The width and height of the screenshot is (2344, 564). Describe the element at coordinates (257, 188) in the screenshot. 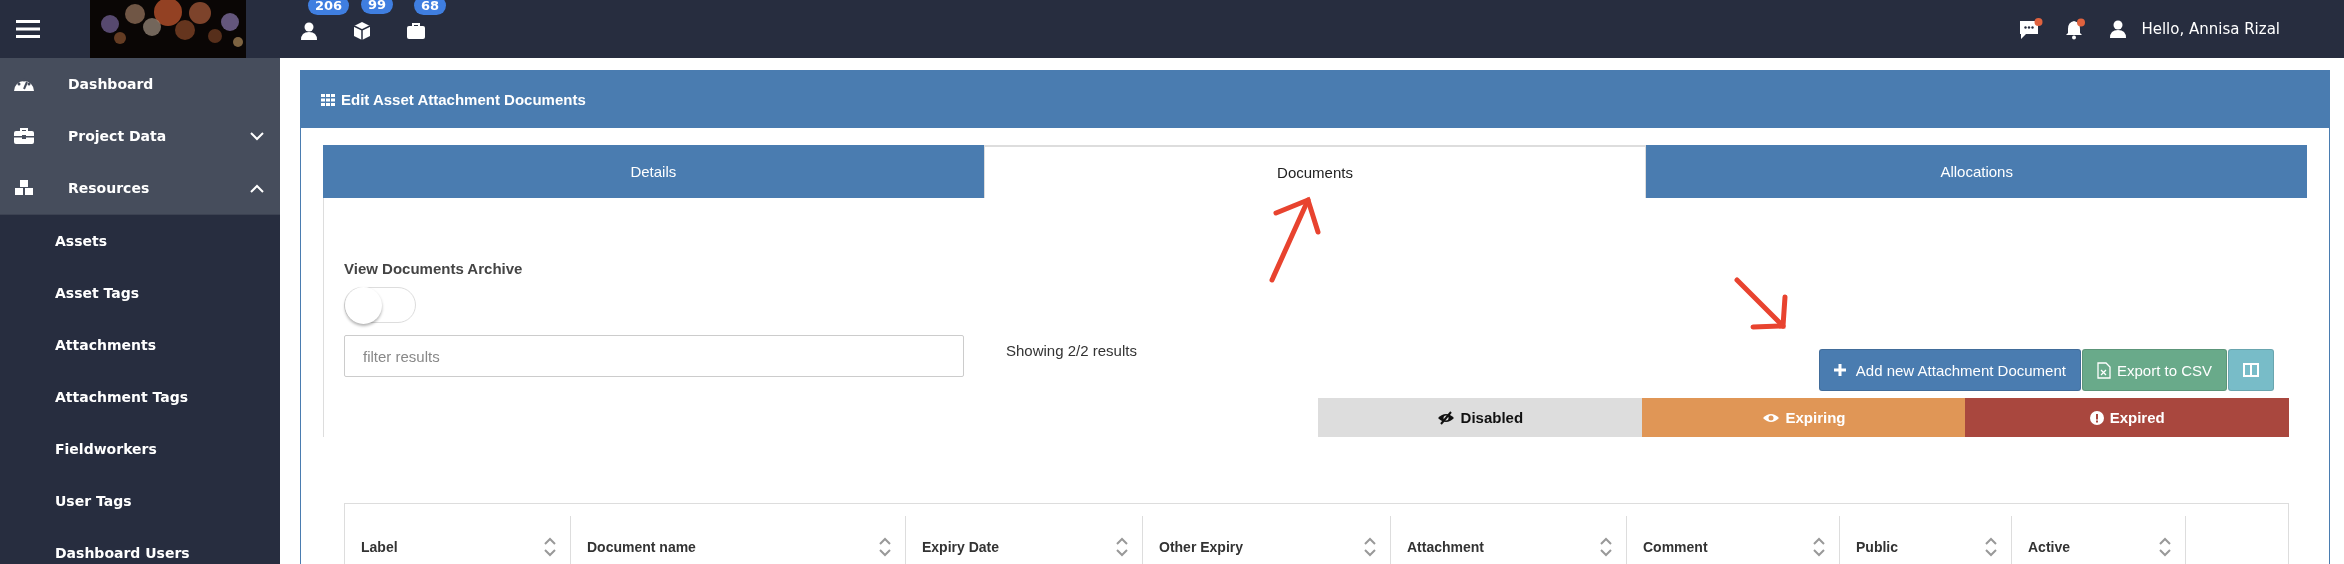

I see `chevron-up-icon` at that location.